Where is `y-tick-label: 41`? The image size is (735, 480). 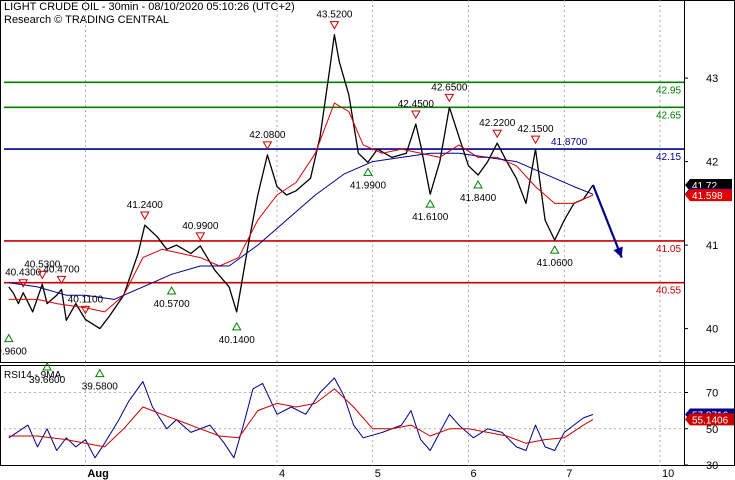 y-tick-label: 41 is located at coordinates (712, 246).